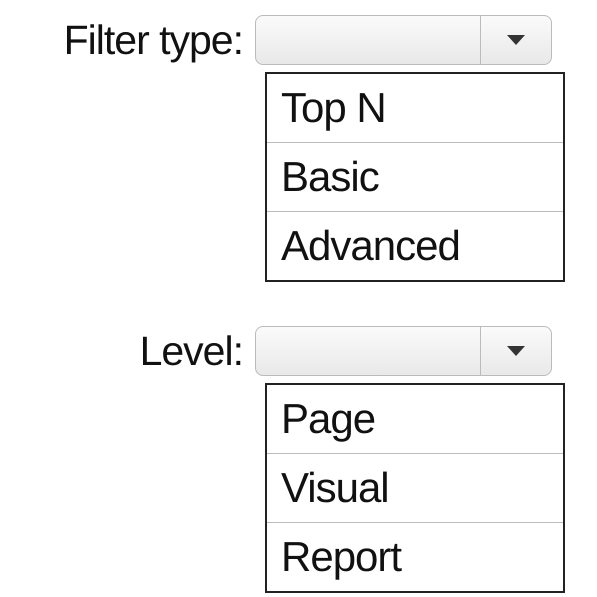 Image resolution: width=597 pixels, height=597 pixels. I want to click on field-label: Filter type:, so click(153, 40).